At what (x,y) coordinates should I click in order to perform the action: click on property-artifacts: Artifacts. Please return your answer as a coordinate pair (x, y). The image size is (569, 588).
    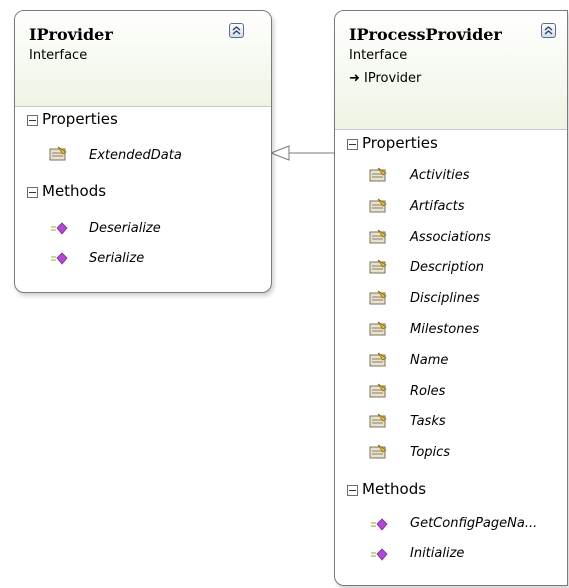
    Looking at the image, I should click on (437, 206).